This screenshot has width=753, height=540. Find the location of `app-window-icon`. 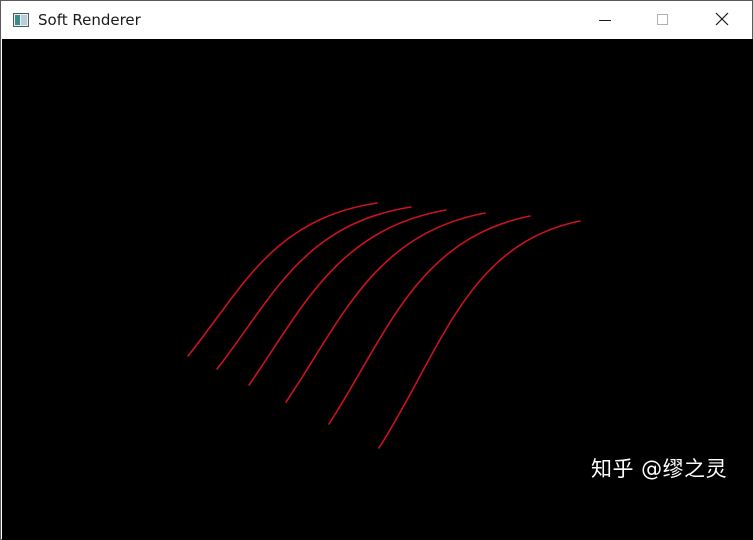

app-window-icon is located at coordinates (21, 19).